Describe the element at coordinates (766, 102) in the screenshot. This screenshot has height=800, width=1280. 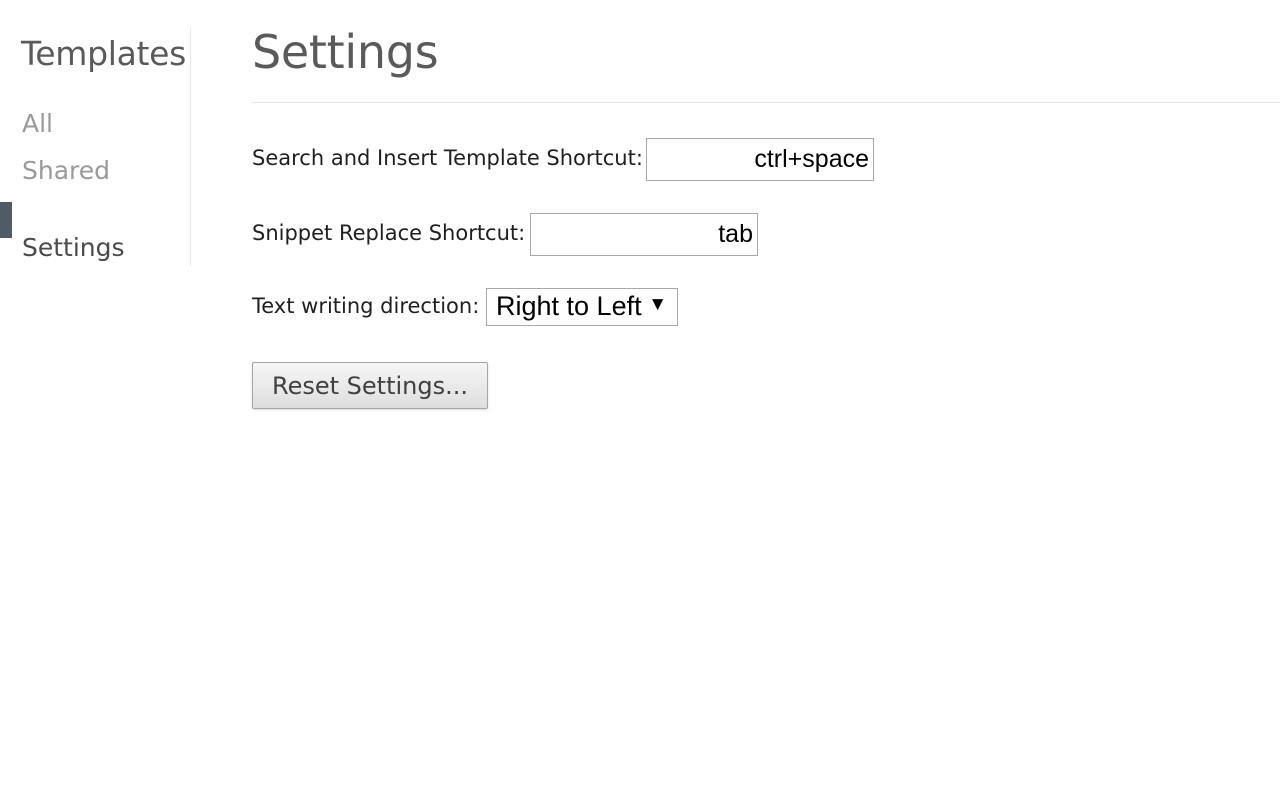
I see `title-divider` at that location.